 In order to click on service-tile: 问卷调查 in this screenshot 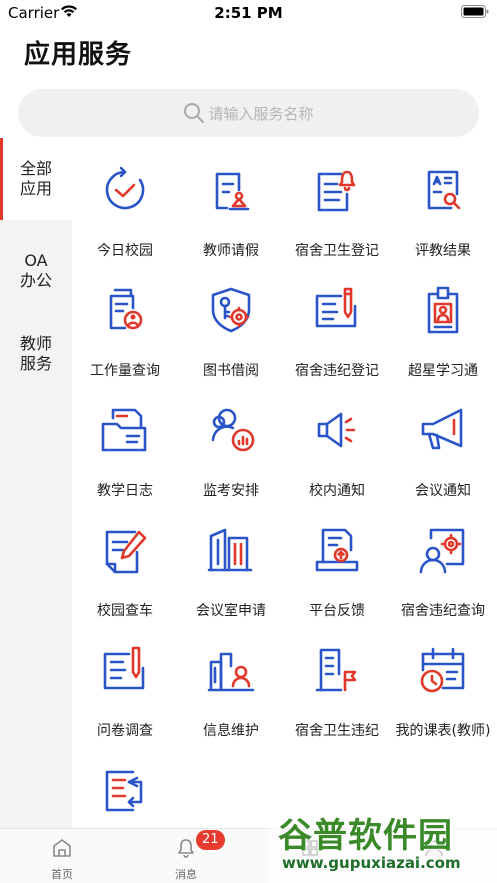, I will do `click(125, 680)`.